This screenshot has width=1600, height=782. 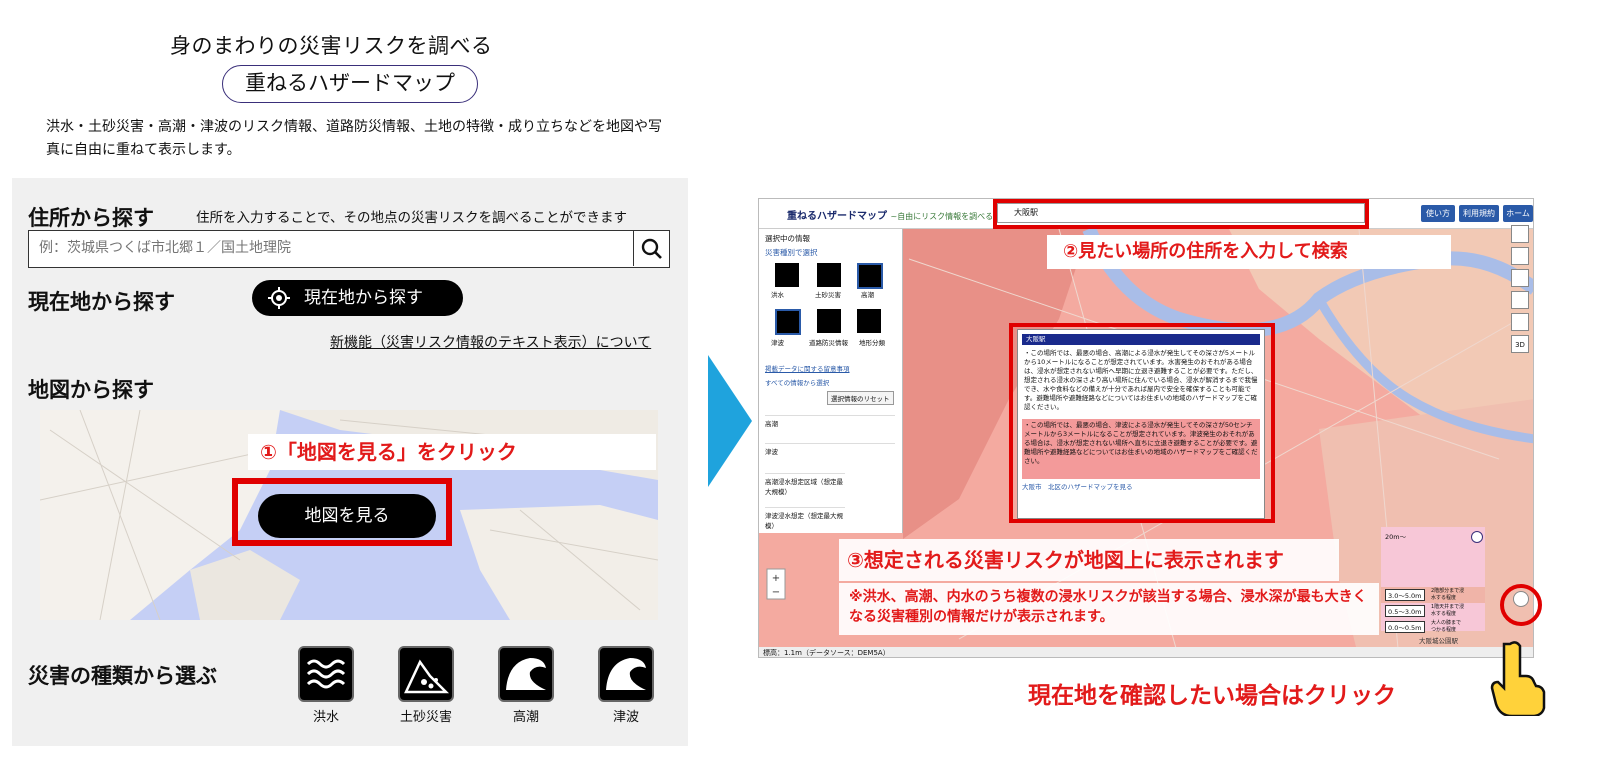 What do you see at coordinates (777, 295) in the screenshot?
I see `side-icon-label: 洪水` at bounding box center [777, 295].